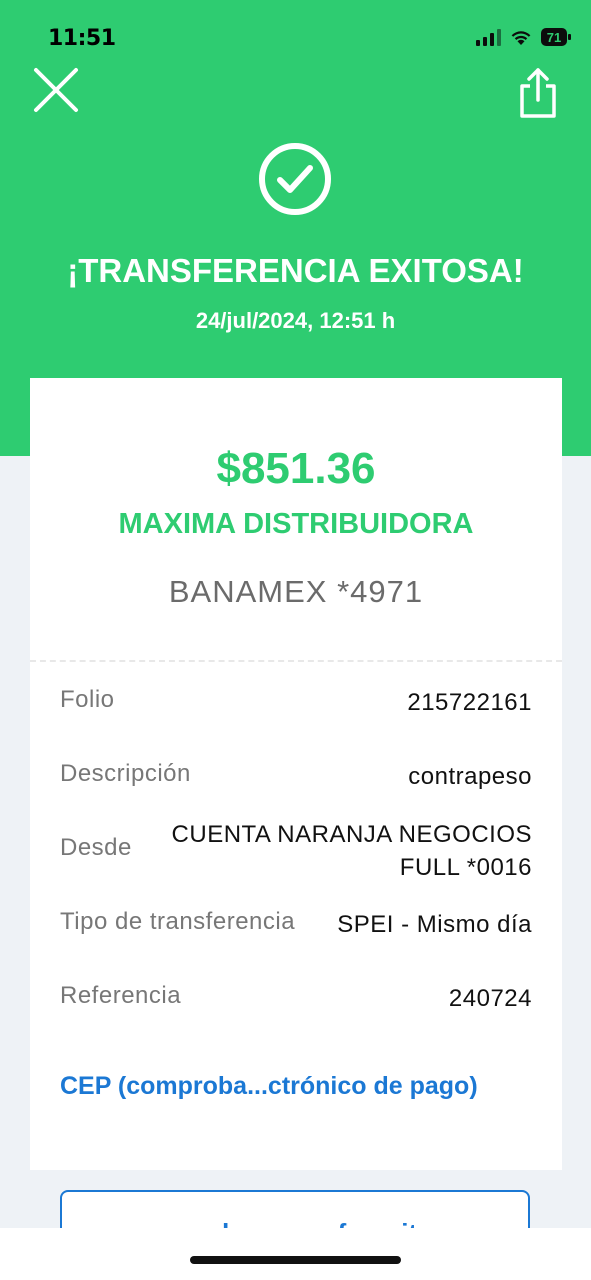 Image resolution: width=591 pixels, height=1280 pixels. What do you see at coordinates (296, 661) in the screenshot?
I see `receipt-divider` at bounding box center [296, 661].